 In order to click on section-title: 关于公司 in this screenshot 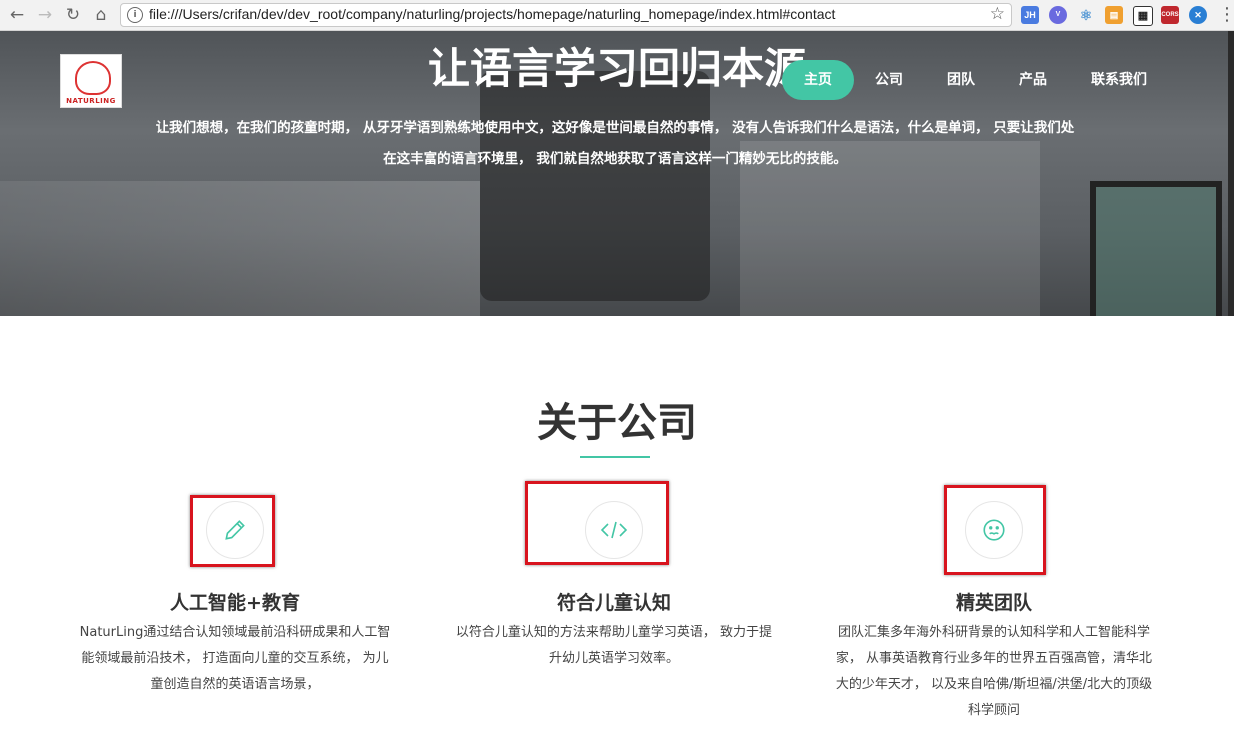, I will do `click(617, 423)`.